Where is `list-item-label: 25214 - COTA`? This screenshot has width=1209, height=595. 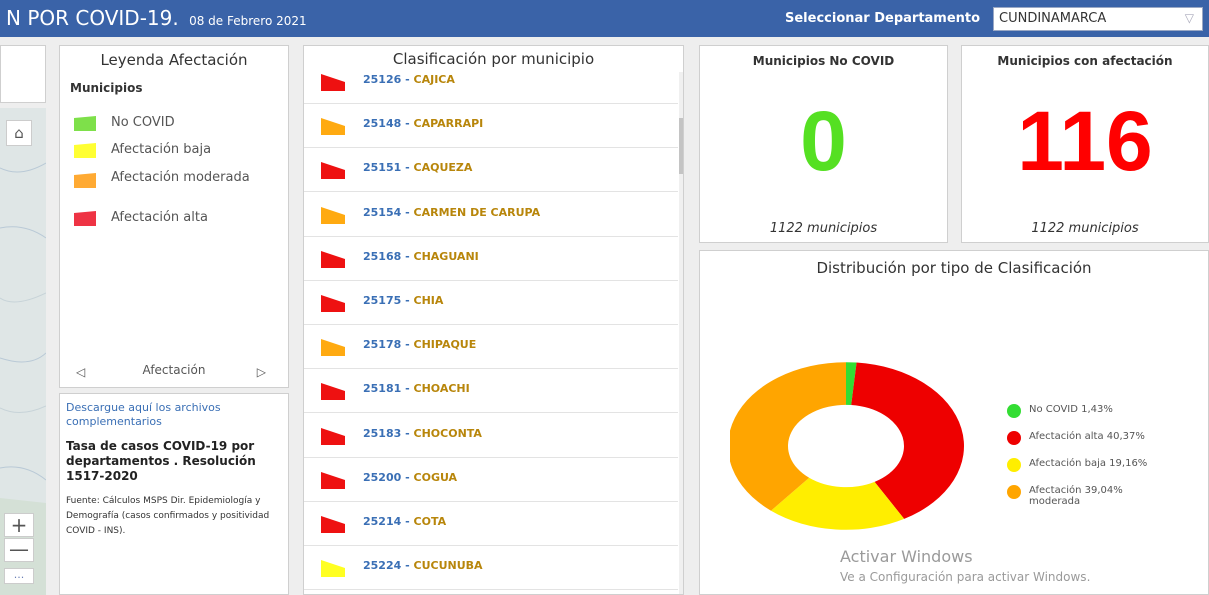 list-item-label: 25214 - COTA is located at coordinates (404, 521).